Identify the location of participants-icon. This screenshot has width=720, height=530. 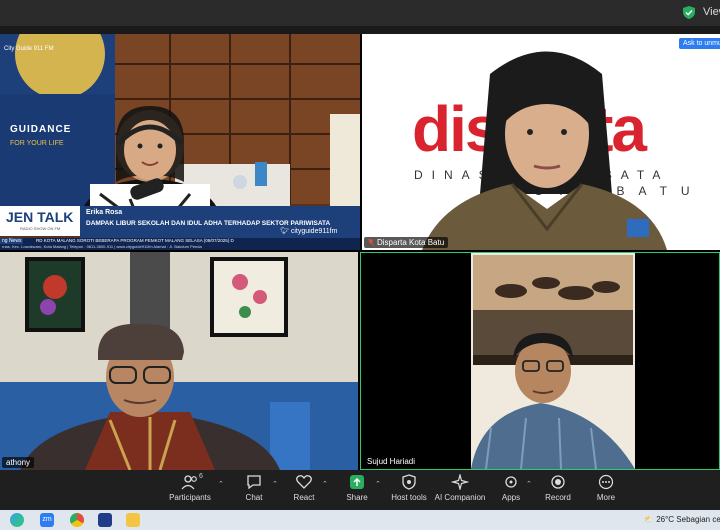
(189, 482).